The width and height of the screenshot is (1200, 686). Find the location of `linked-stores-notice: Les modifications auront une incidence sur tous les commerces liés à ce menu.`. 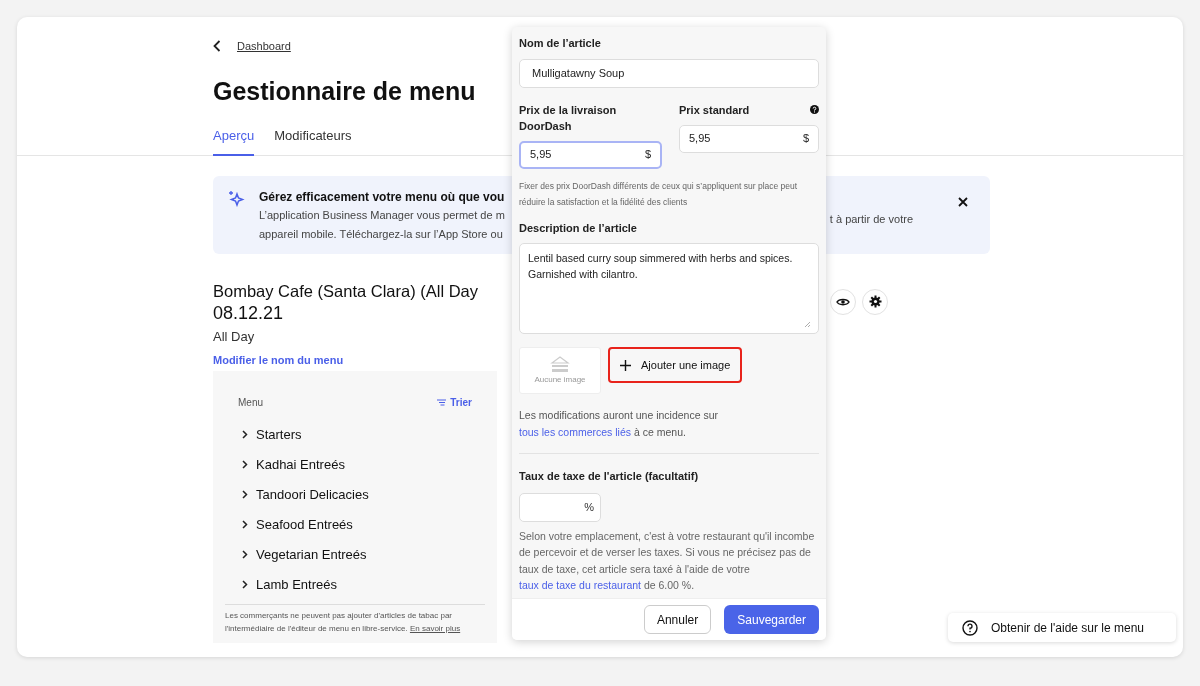

linked-stores-notice: Les modifications auront une incidence sur tous les commerces liés à ce menu. is located at coordinates (619, 424).